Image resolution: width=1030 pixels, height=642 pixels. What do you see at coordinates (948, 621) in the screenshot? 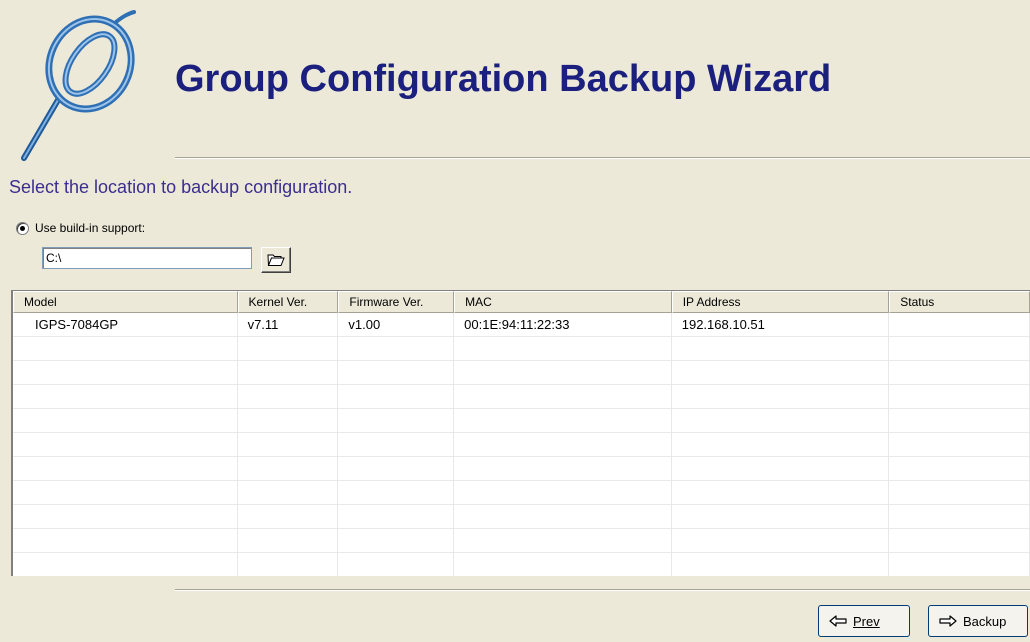
I see `arrow-right-icon` at bounding box center [948, 621].